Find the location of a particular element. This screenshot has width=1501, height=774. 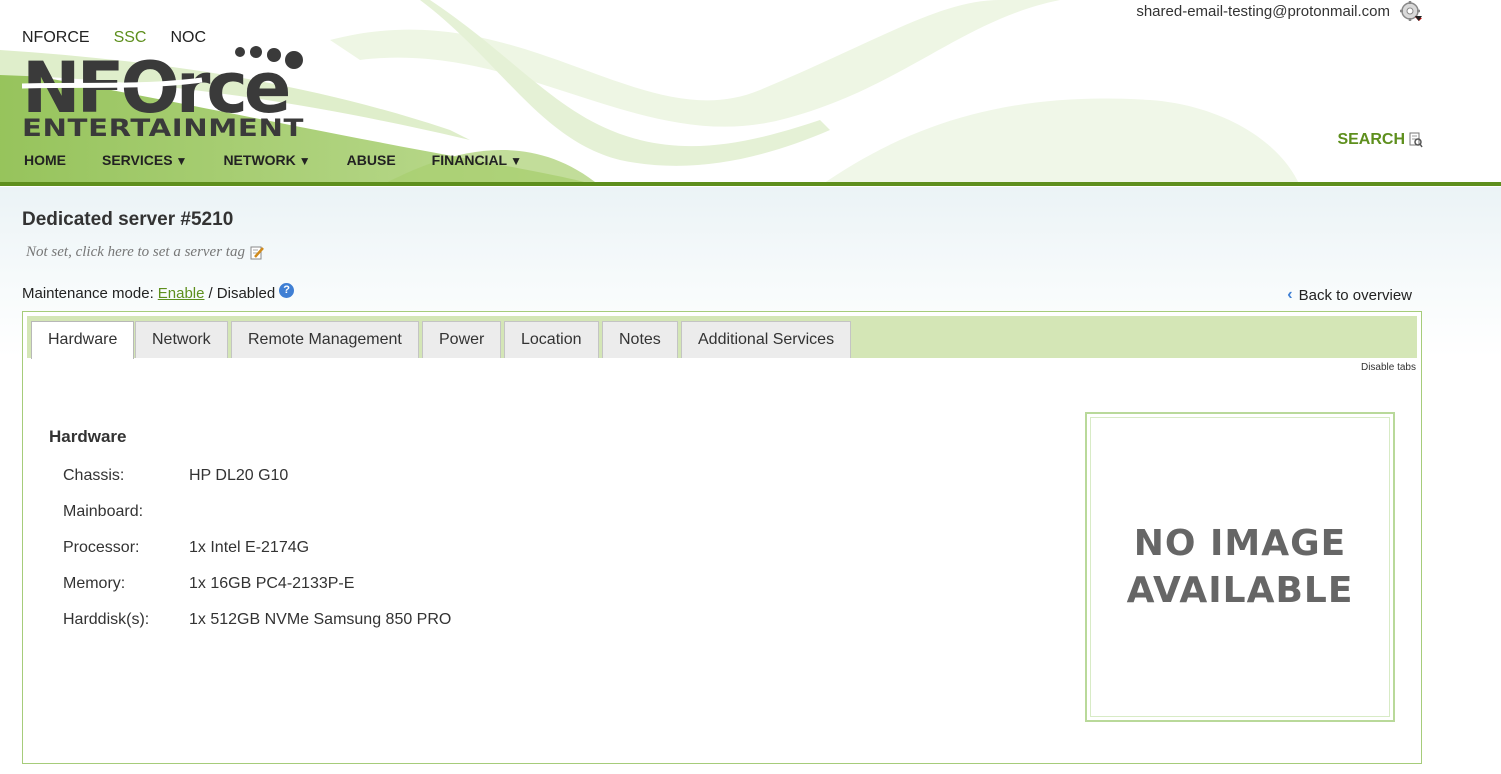

page-title: Dedicated server #5210 is located at coordinates (128, 219).